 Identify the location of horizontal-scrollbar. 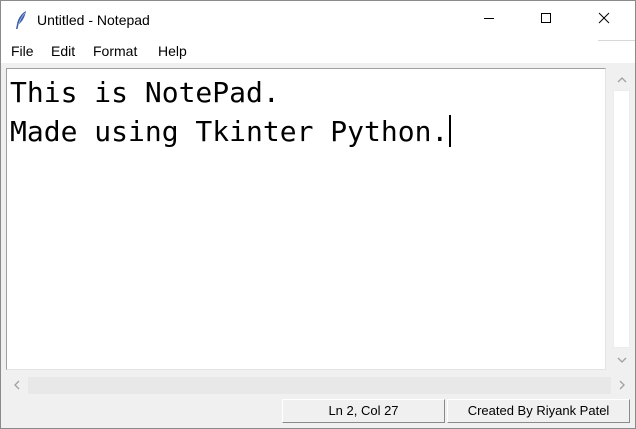
(319, 385).